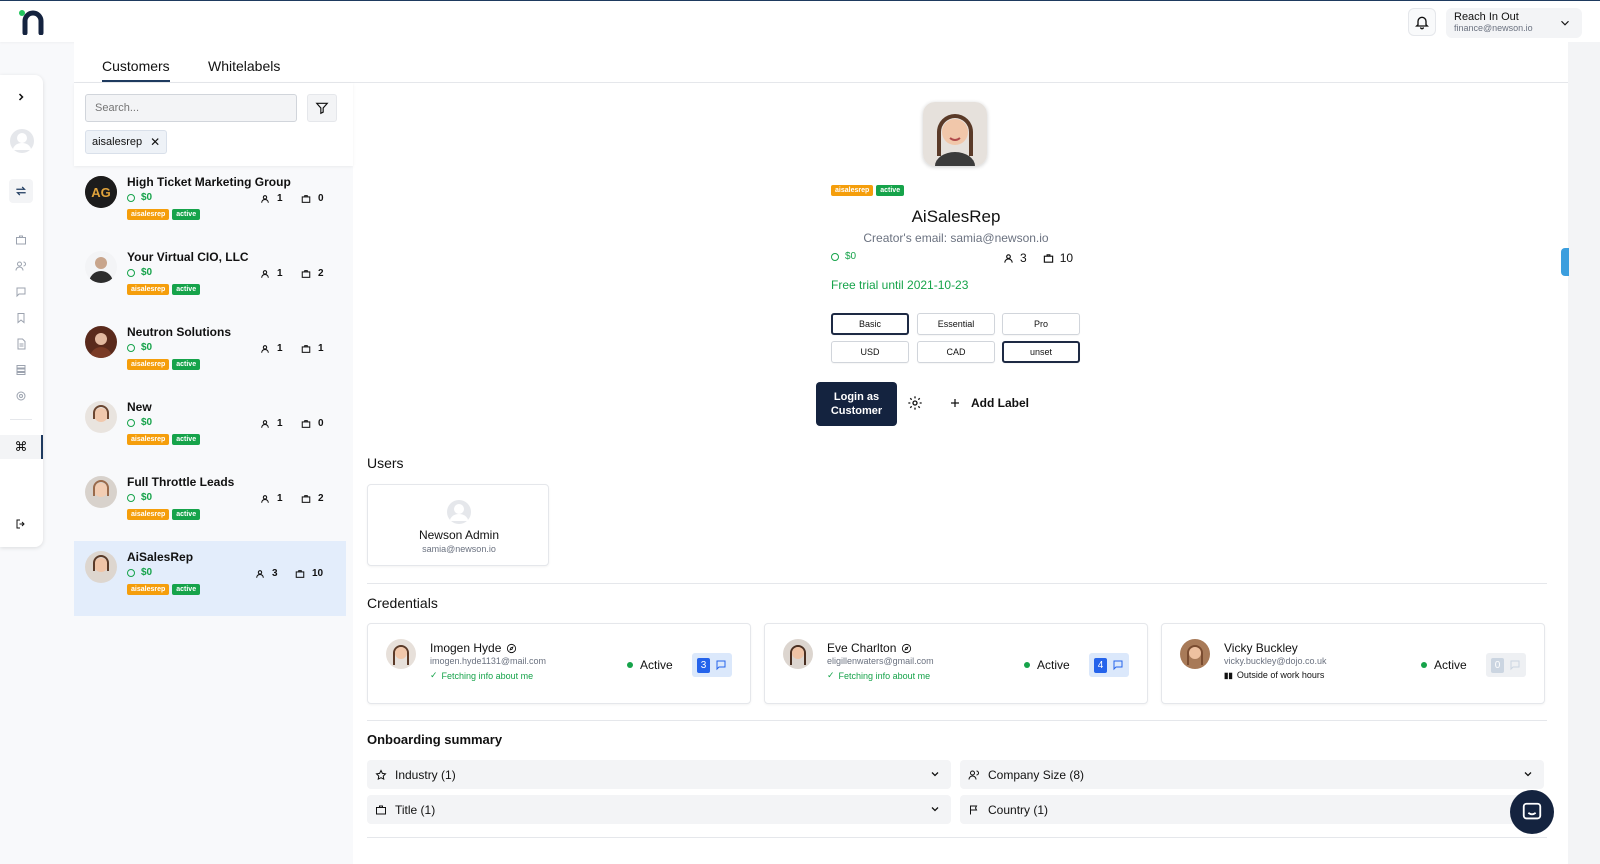 The width and height of the screenshot is (1600, 864). Describe the element at coordinates (1058, 258) in the screenshot. I see `detail-company-count: 10` at that location.